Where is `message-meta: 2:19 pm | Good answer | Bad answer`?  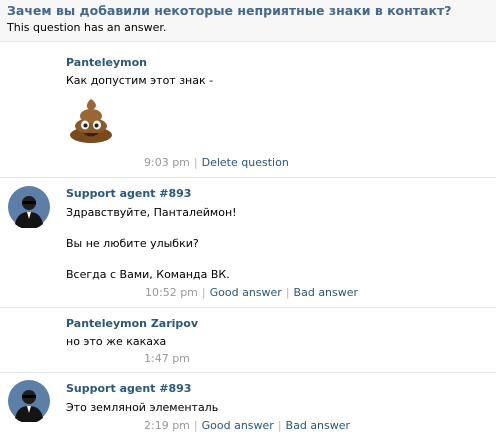 message-meta: 2:19 pm | Good answer | Bad answer is located at coordinates (247, 425).